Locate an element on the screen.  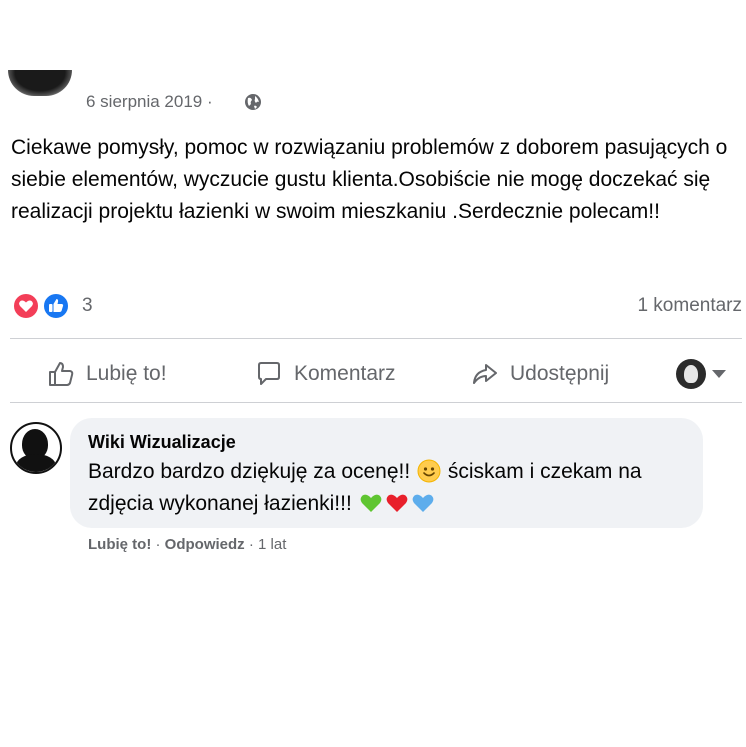
green-heart-emoji is located at coordinates (371, 503).